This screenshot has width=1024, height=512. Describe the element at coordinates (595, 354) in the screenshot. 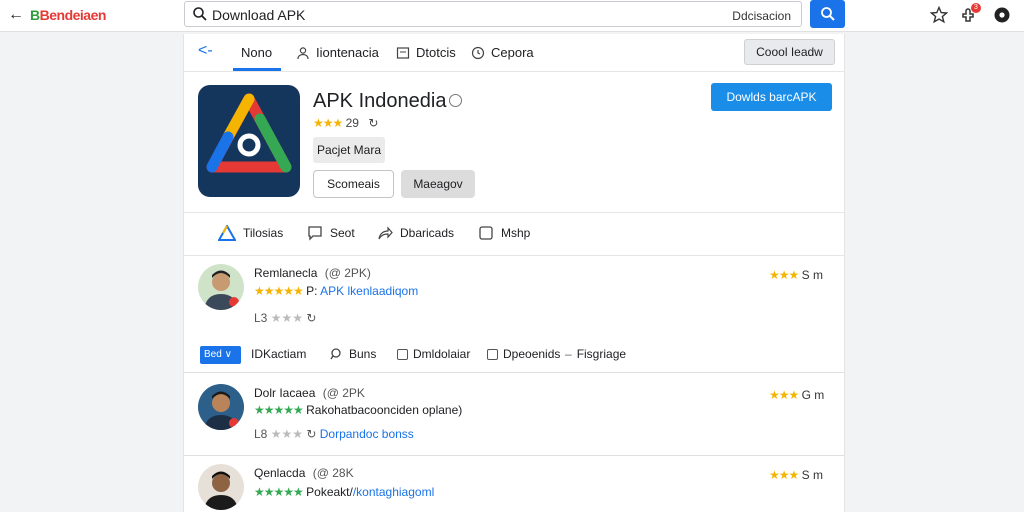

I see `filter-item: – Fisgriage` at that location.